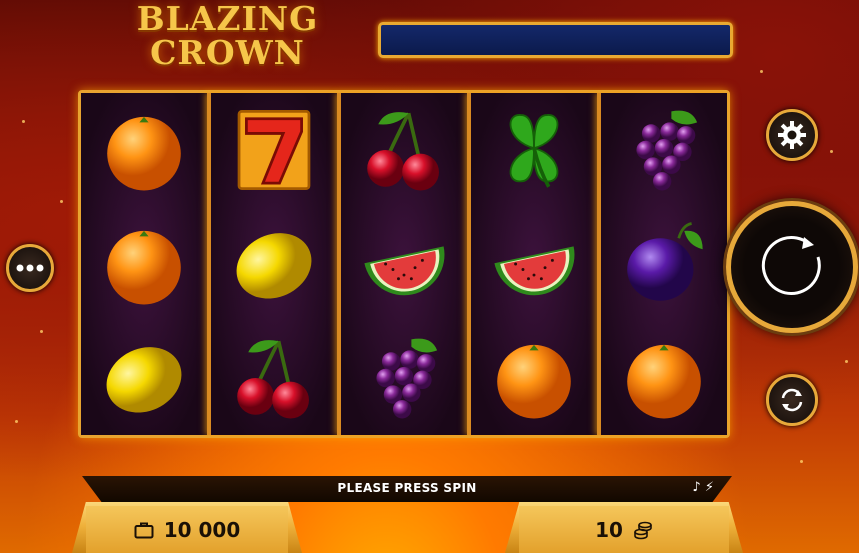 The image size is (859, 553). I want to click on logo-line-2: CROWN, so click(227, 52).